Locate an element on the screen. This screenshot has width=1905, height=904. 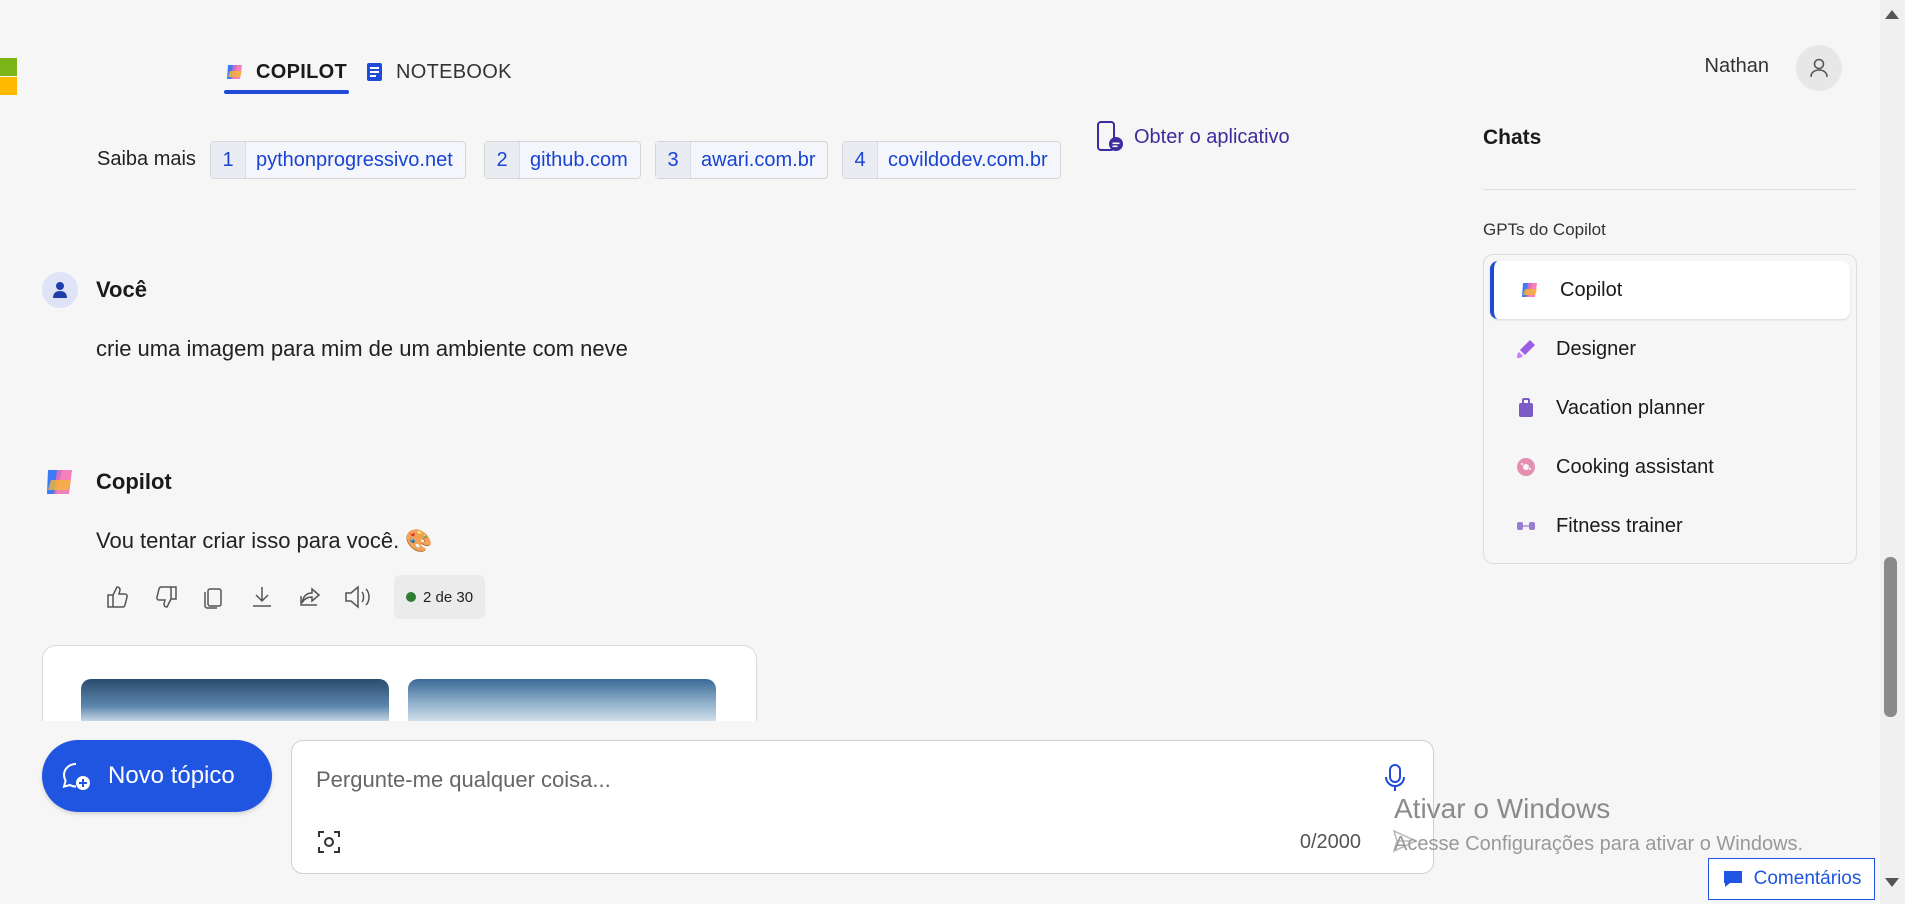
share-icon is located at coordinates (310, 597).